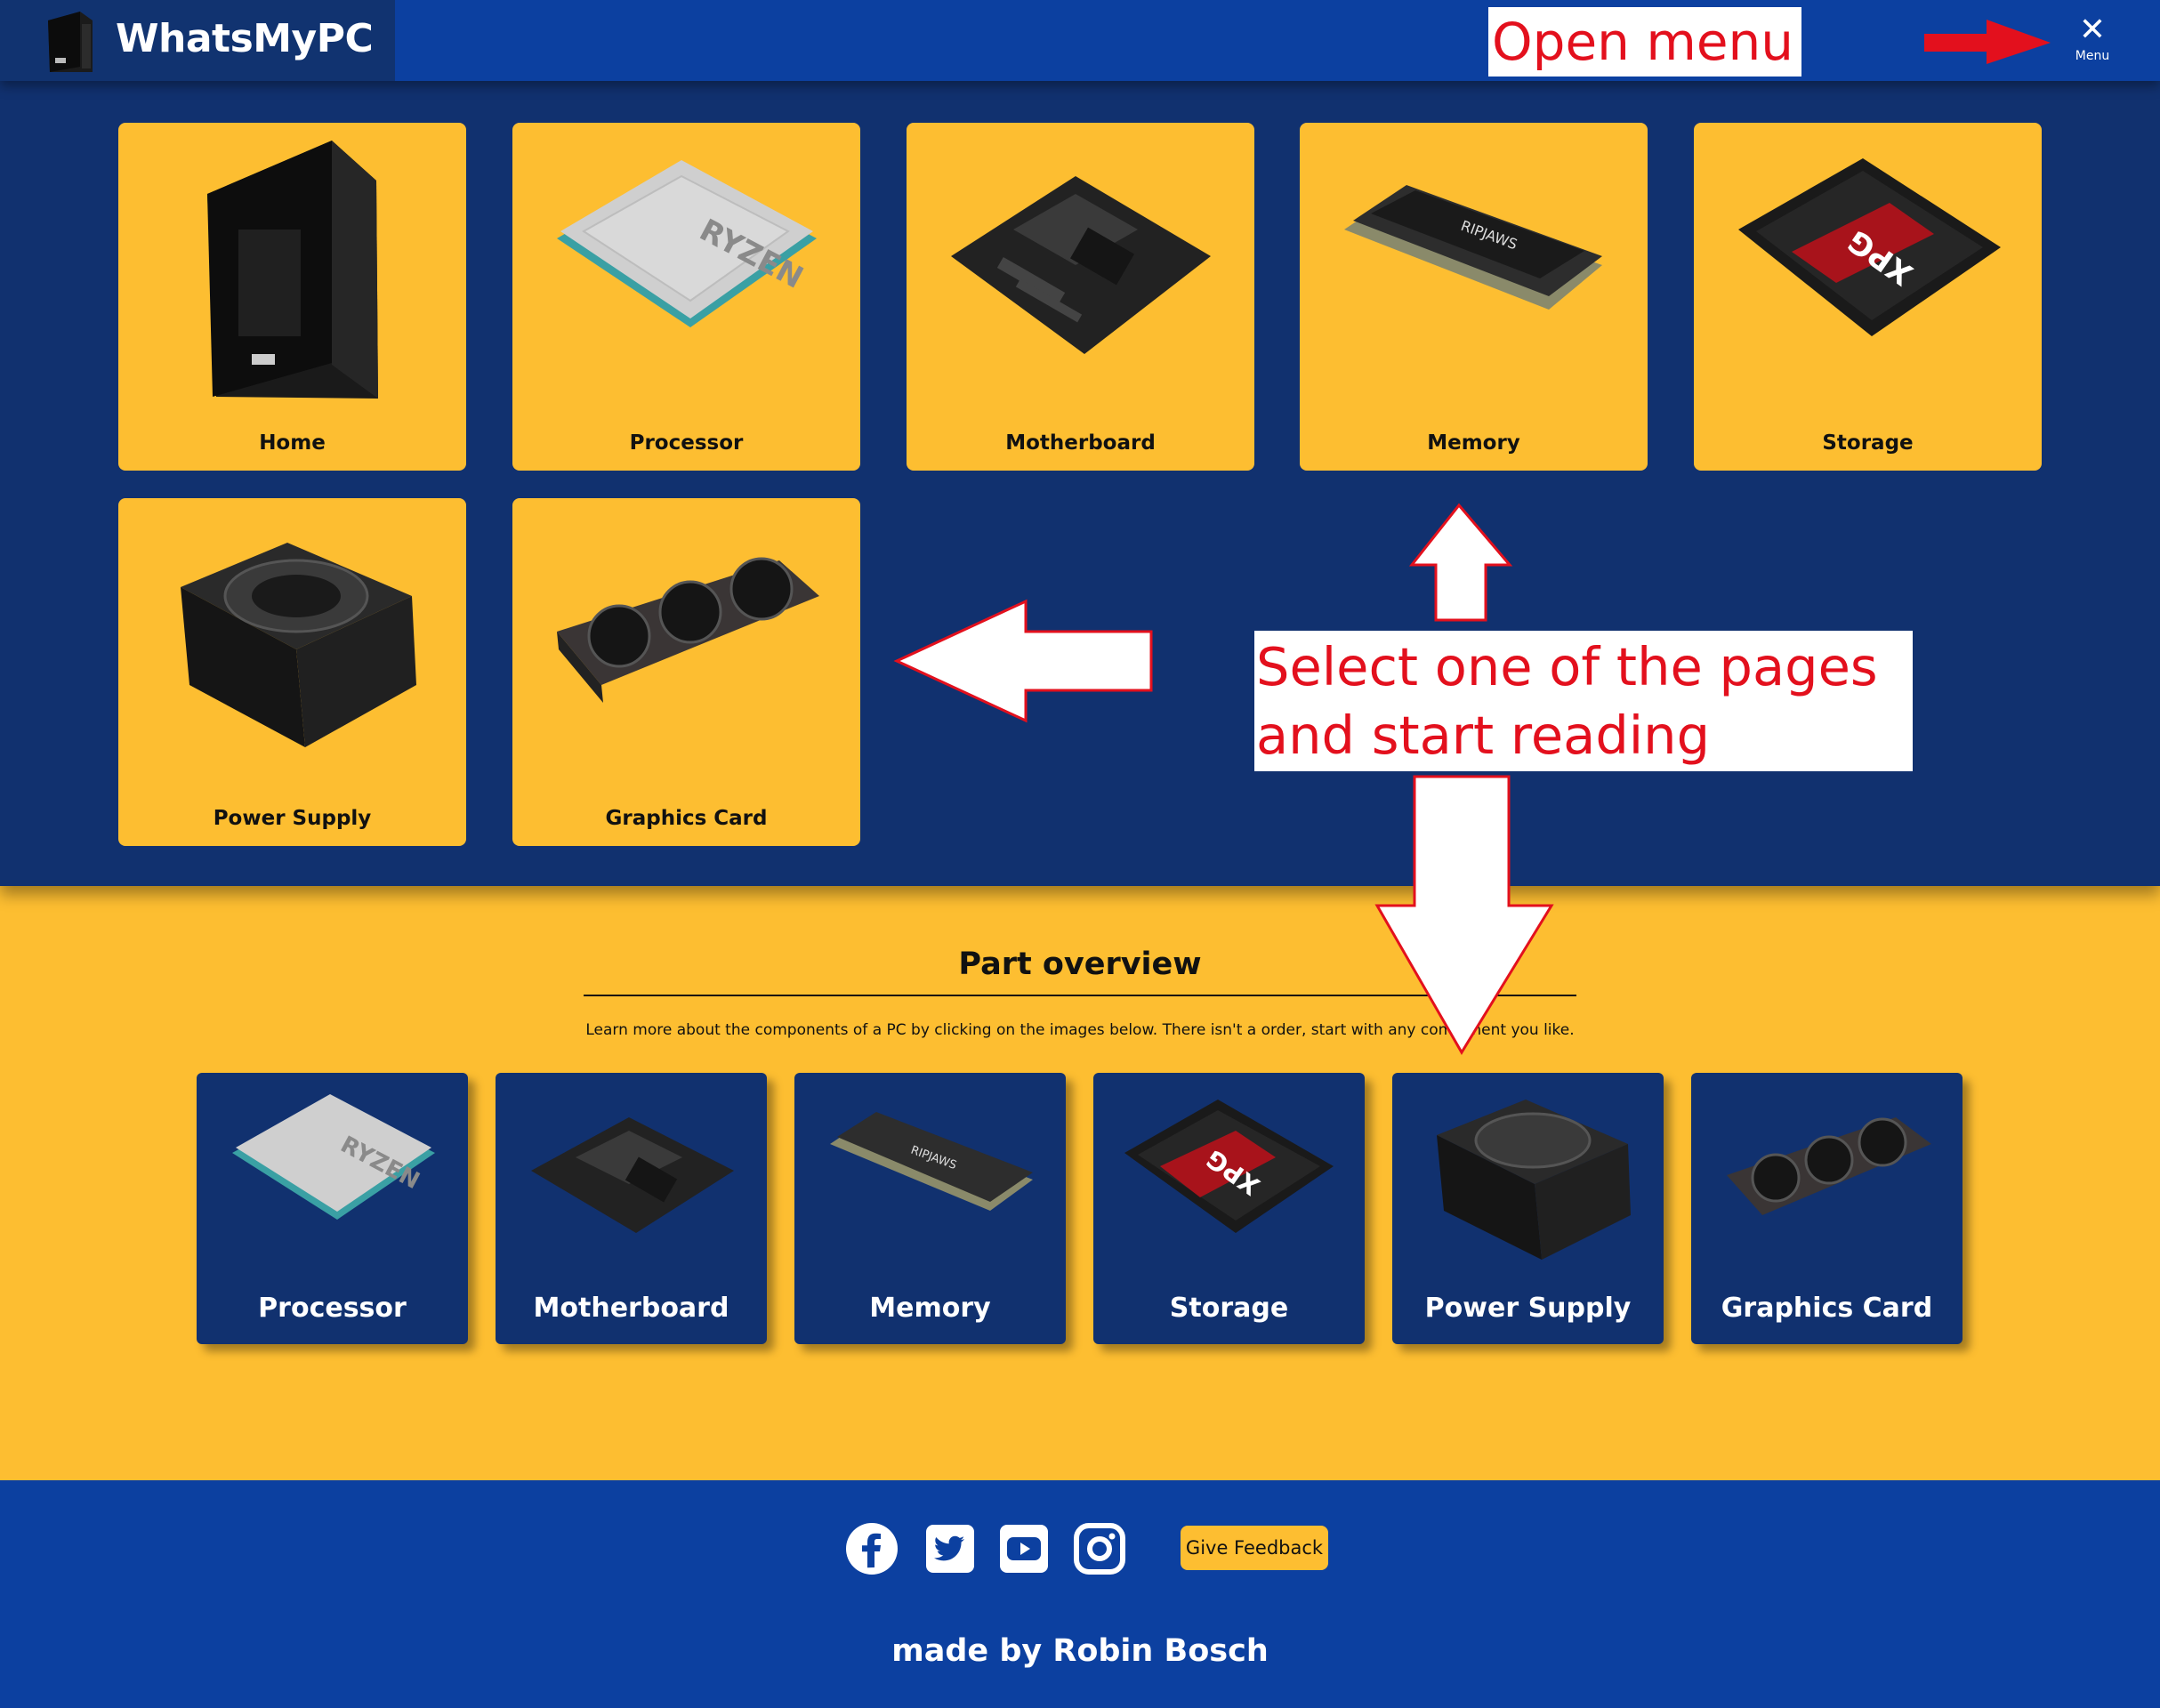  What do you see at coordinates (871, 1548) in the screenshot?
I see `facebook-icon` at bounding box center [871, 1548].